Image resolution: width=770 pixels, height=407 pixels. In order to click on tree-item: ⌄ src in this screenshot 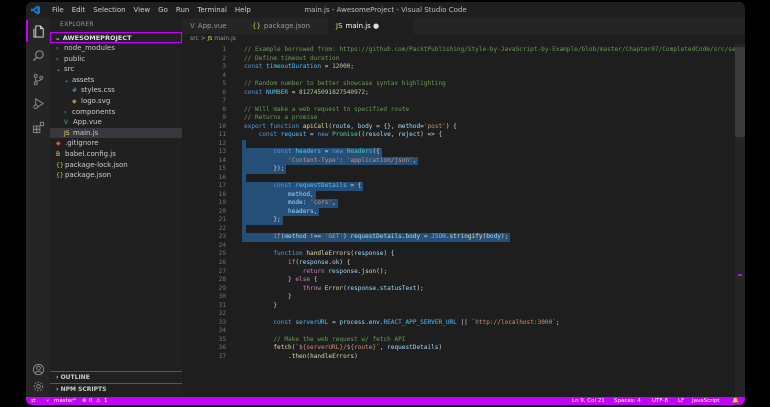, I will do `click(116, 69)`.